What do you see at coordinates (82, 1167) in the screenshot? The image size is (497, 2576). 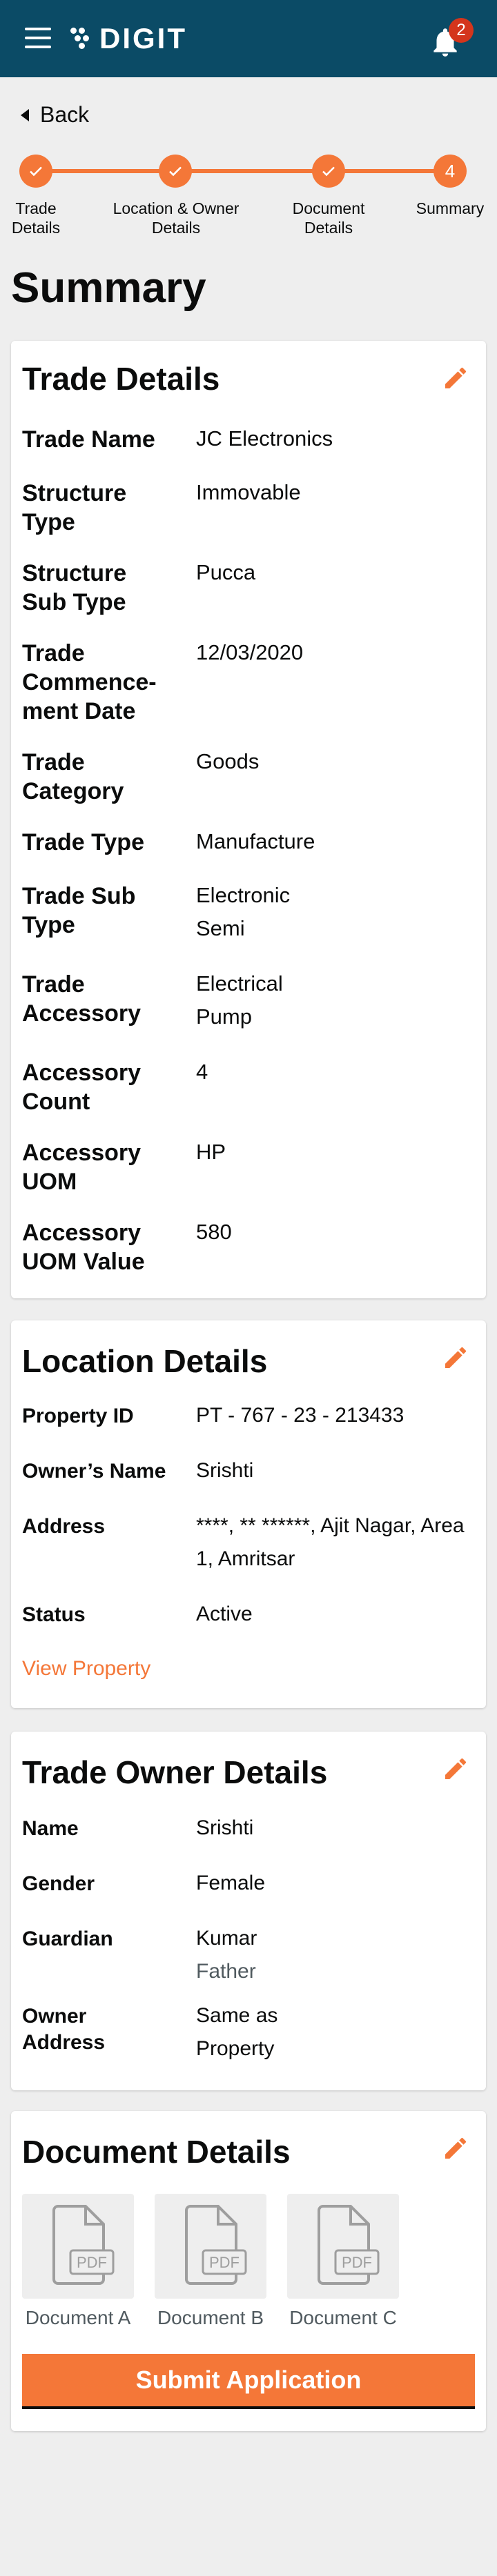 I see `accessory-uom-label: Accessory UOM` at bounding box center [82, 1167].